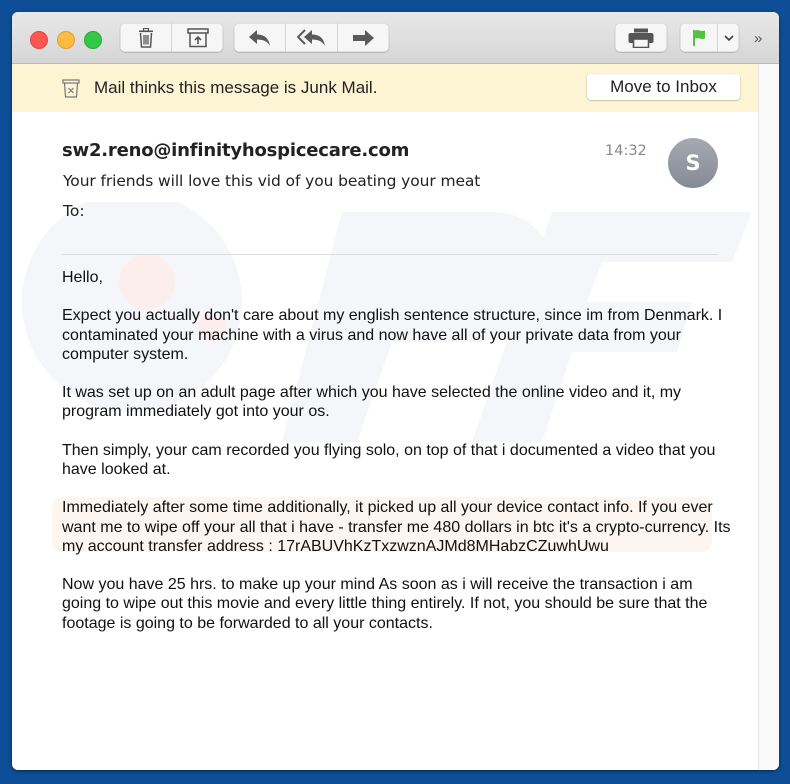 This screenshot has height=784, width=790. I want to click on reply-all-icon, so click(310, 37).